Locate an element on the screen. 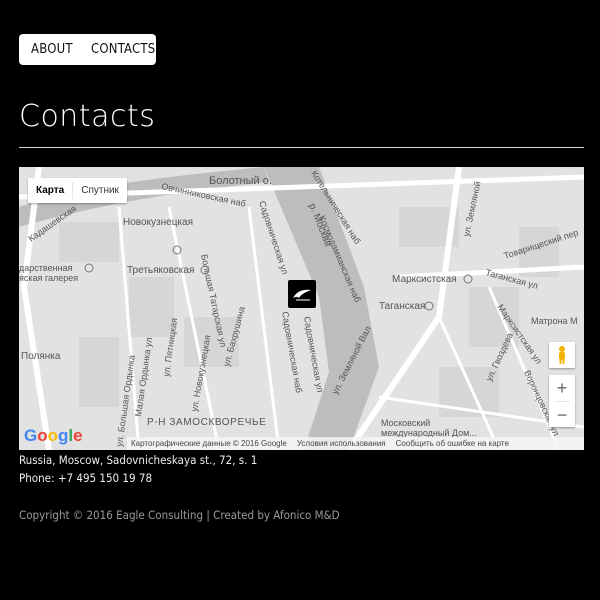 The image size is (600, 600). nav-contacts-link: CONTACTS is located at coordinates (123, 49).